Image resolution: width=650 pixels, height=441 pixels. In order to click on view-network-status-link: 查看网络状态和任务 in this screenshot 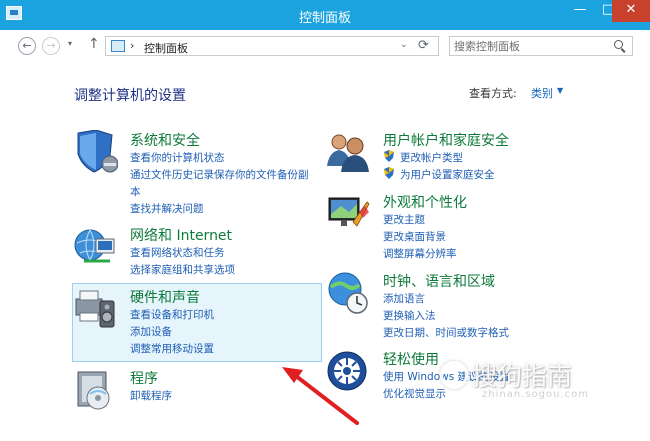, I will do `click(177, 252)`.